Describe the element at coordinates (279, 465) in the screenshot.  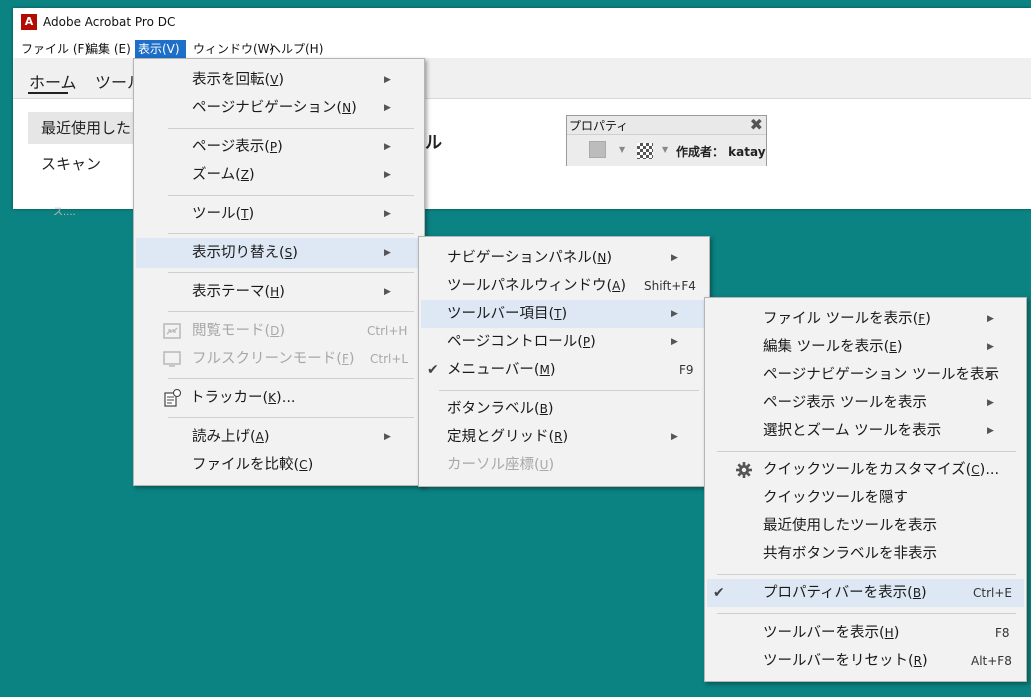
I see `menu-item-compare-files: ファイルを比較(C)` at that location.